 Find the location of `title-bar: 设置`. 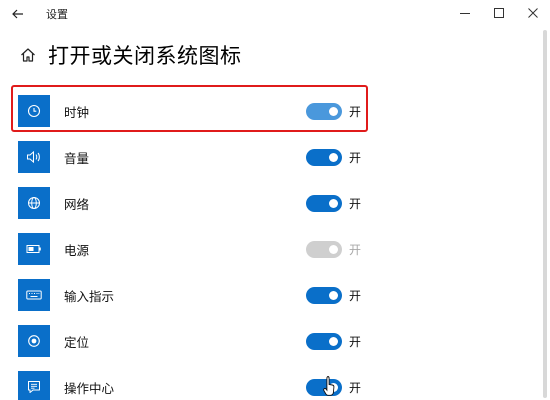

title-bar: 设置 is located at coordinates (275, 14).